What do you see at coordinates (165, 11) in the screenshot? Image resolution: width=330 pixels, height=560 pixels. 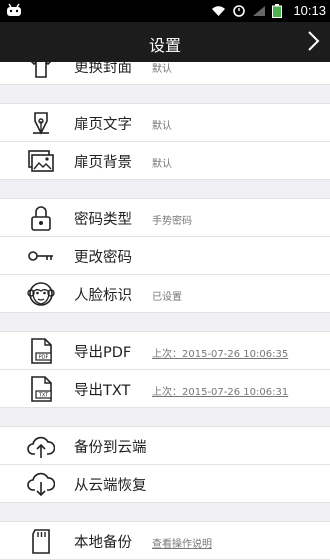 I see `status-bar: 10:13` at bounding box center [165, 11].